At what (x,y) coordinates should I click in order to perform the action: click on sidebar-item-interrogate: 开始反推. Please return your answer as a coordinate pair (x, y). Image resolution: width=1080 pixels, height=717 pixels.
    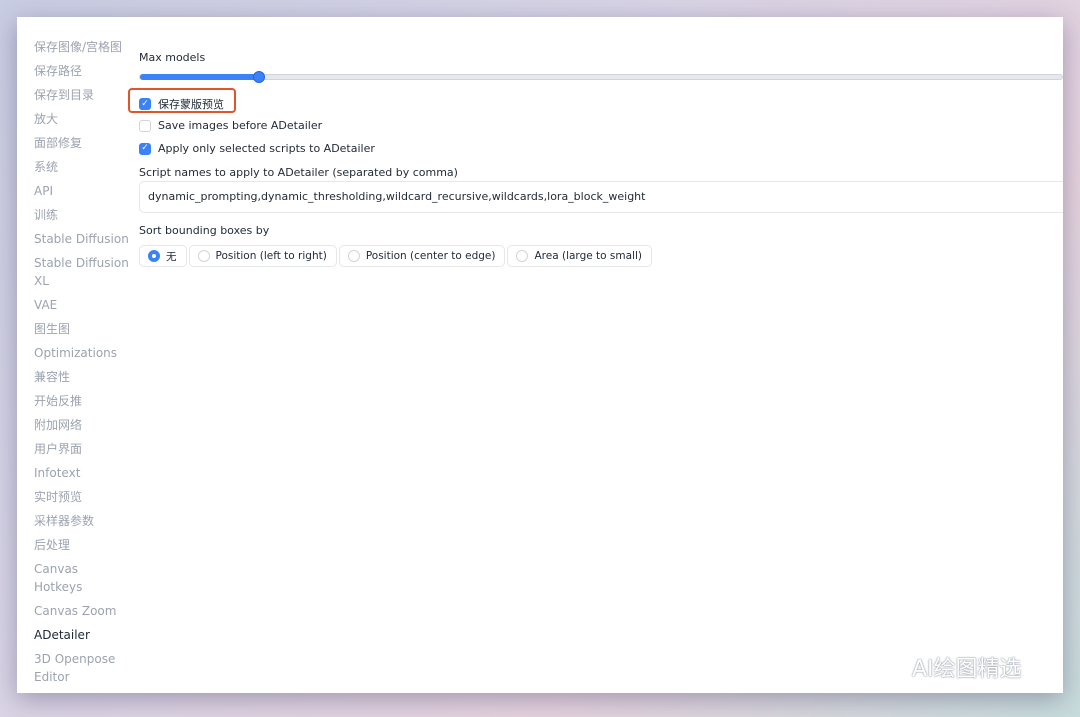
    Looking at the image, I should click on (73, 401).